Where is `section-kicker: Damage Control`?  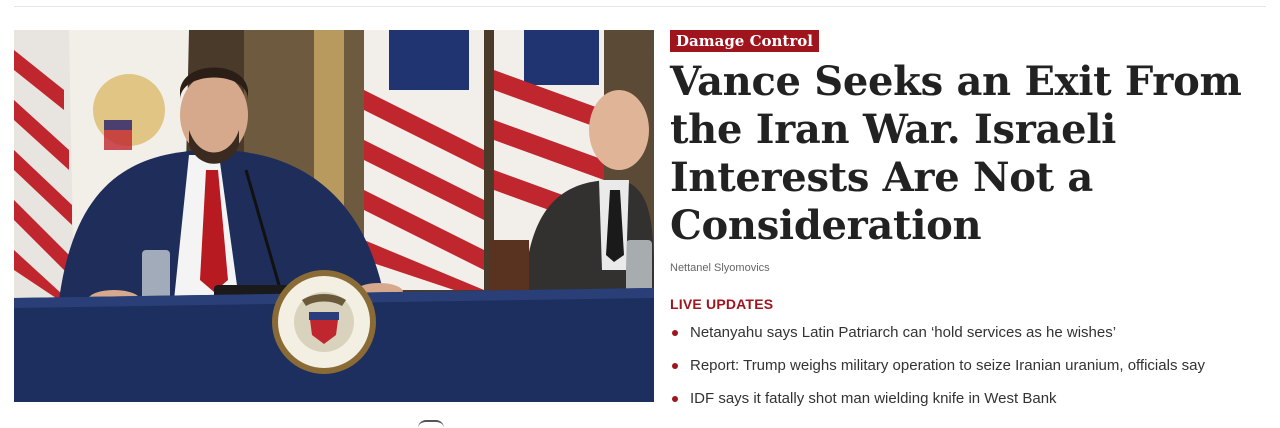
section-kicker: Damage Control is located at coordinates (744, 41).